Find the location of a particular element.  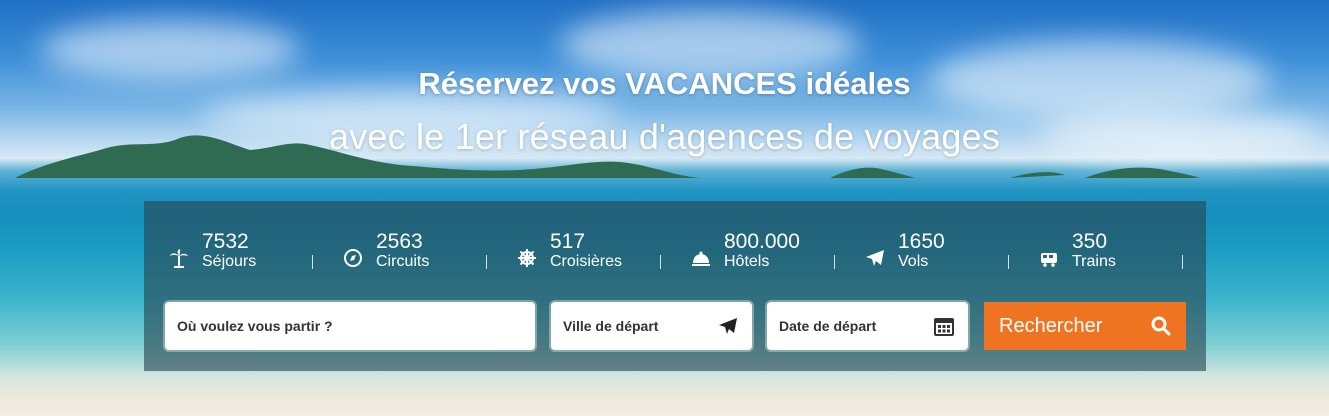

departure-date-field: Date de départ is located at coordinates (867, 326).